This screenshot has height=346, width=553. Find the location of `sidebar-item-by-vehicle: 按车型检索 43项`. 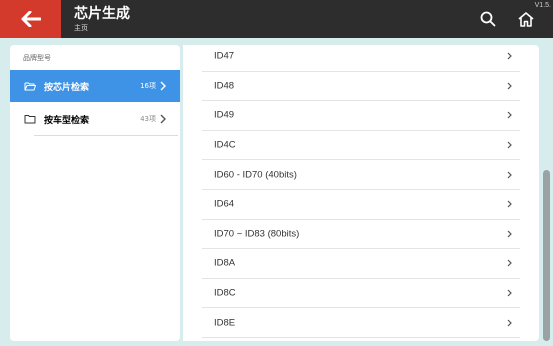

sidebar-item-by-vehicle: 按车型检索 43项 is located at coordinates (95, 119).